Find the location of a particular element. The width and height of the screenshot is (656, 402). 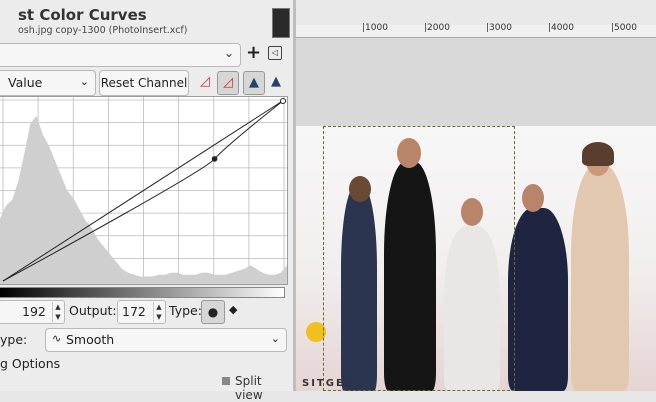

ruler-label: |5000 is located at coordinates (624, 28).